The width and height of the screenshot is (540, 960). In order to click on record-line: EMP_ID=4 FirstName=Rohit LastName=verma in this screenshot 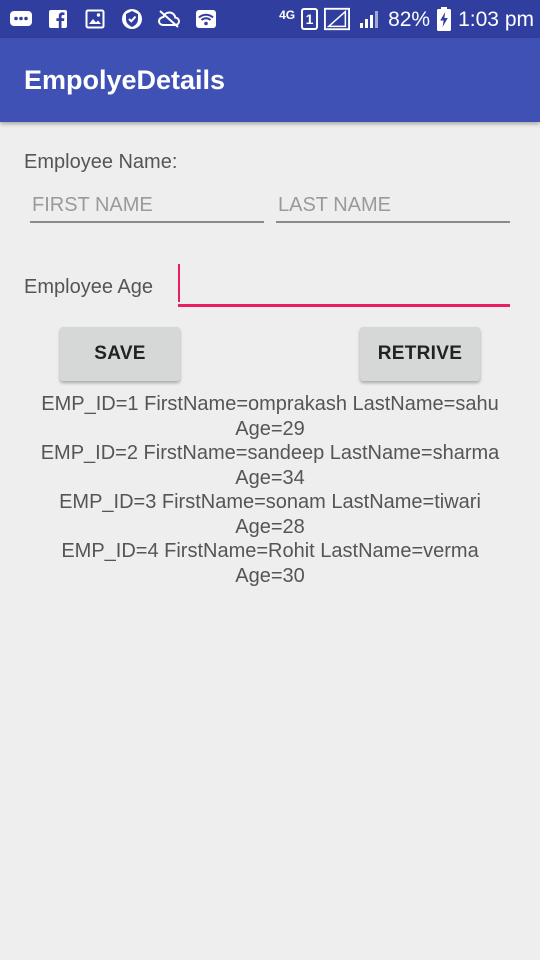, I will do `click(270, 551)`.